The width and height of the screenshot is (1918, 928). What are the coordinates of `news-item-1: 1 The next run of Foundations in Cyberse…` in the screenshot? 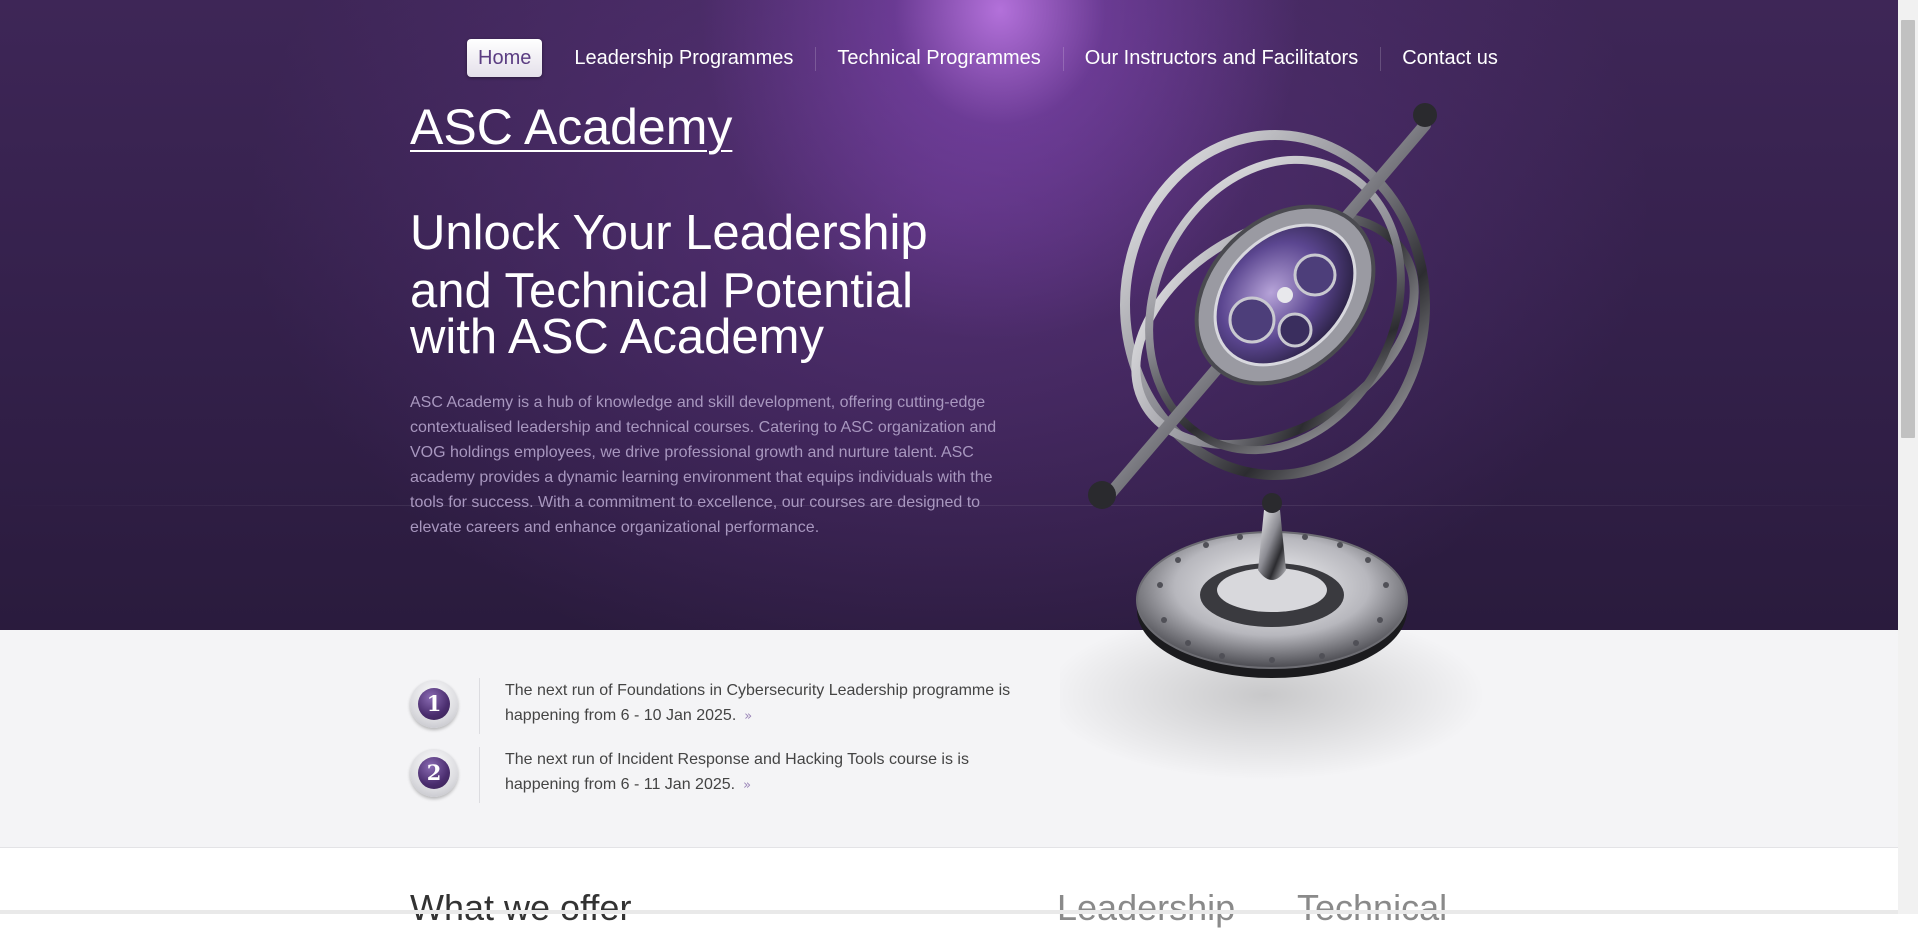 It's located at (720, 706).